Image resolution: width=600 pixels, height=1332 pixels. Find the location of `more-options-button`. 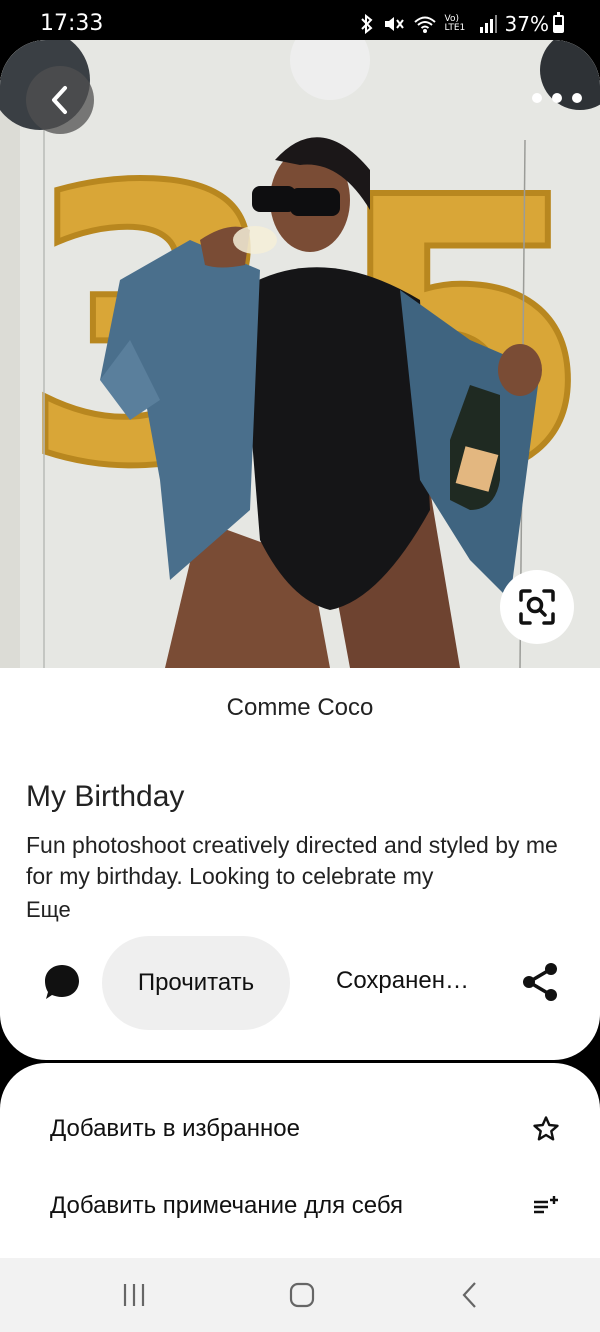

more-options-button is located at coordinates (557, 98).